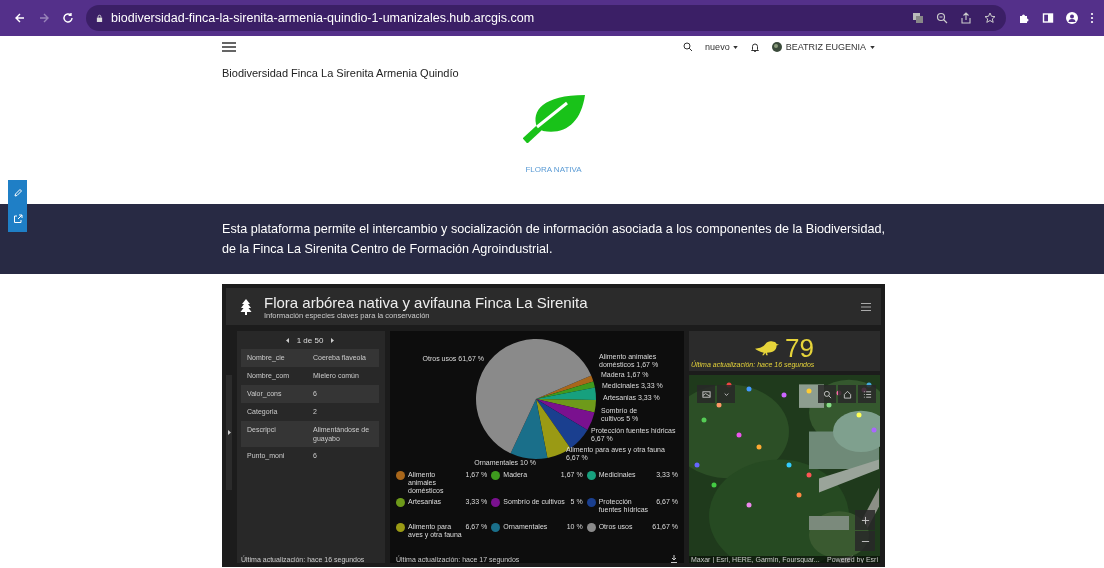 The height and width of the screenshot is (568, 1104). What do you see at coordinates (287, 340) in the screenshot?
I see `previous-arrow-icon` at bounding box center [287, 340].